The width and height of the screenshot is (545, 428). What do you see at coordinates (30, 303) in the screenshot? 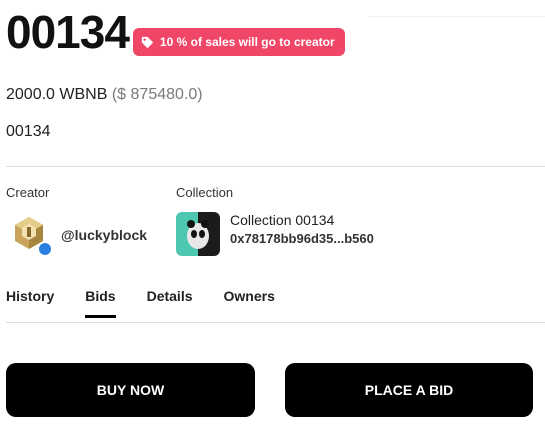
I see `tab-history: History` at bounding box center [30, 303].